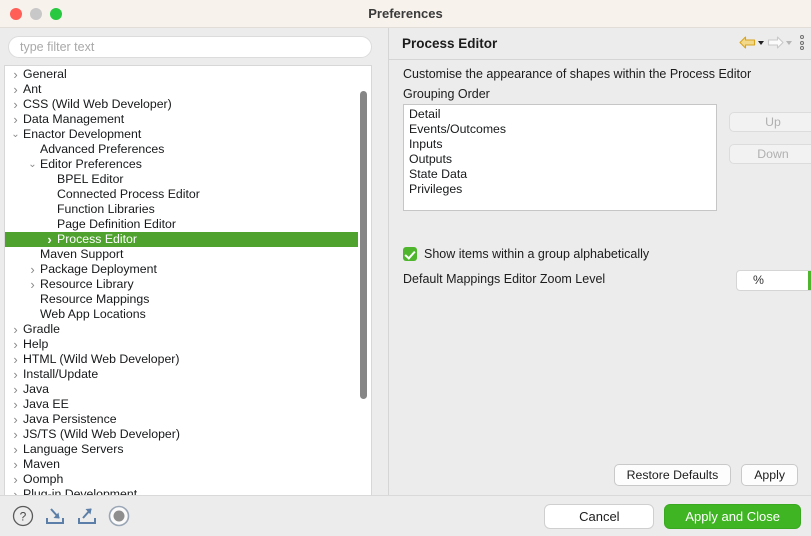 The width and height of the screenshot is (811, 536). Describe the element at coordinates (185, 464) in the screenshot. I see `tree-item-maven: › Maven` at that location.